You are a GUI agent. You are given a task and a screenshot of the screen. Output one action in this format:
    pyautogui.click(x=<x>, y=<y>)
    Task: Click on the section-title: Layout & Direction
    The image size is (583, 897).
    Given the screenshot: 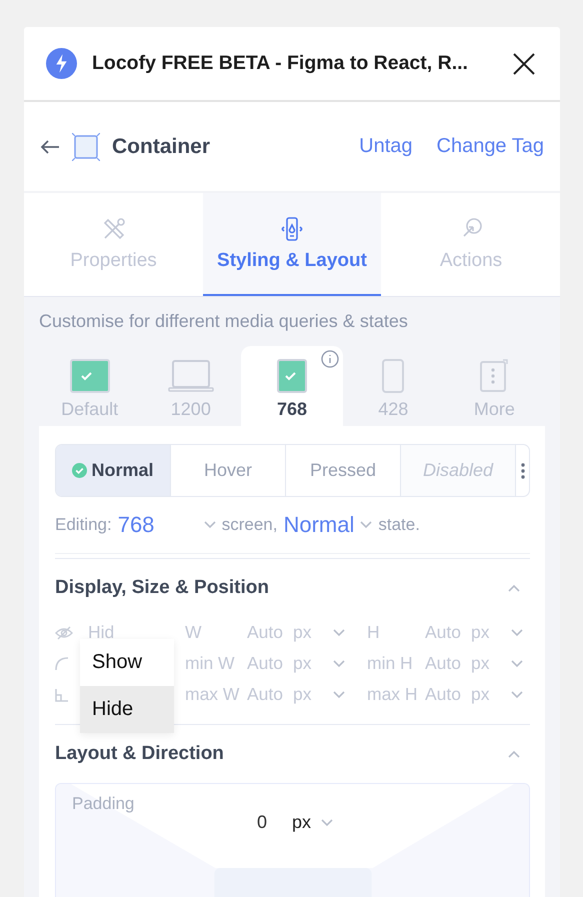 What is the action you would take?
    pyautogui.click(x=139, y=754)
    